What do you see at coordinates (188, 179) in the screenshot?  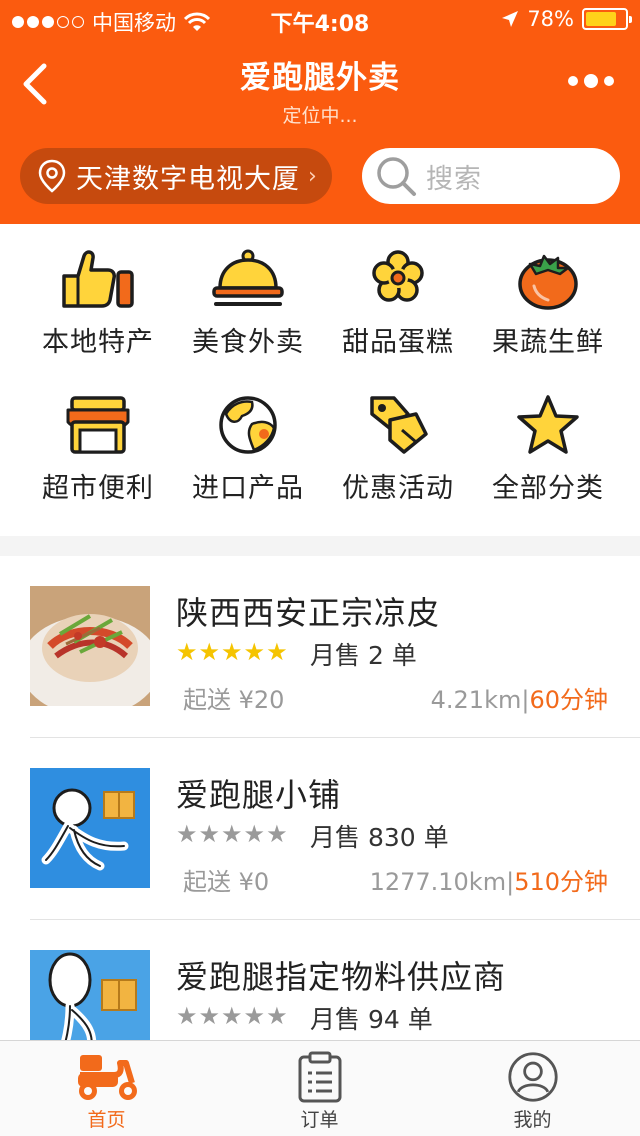 I see `location-text: 天津数字电视大厦` at bounding box center [188, 179].